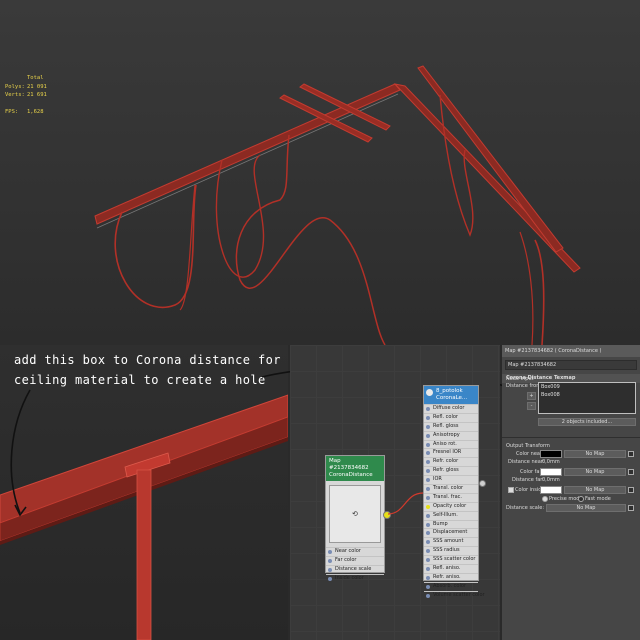 The width and height of the screenshot is (640, 640). Describe the element at coordinates (511, 490) in the screenshot. I see `color-inside-checkbox` at that location.